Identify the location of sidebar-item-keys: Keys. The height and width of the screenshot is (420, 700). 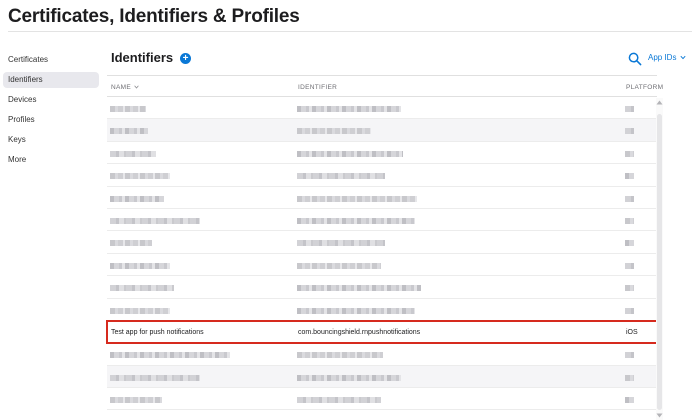
(51, 140).